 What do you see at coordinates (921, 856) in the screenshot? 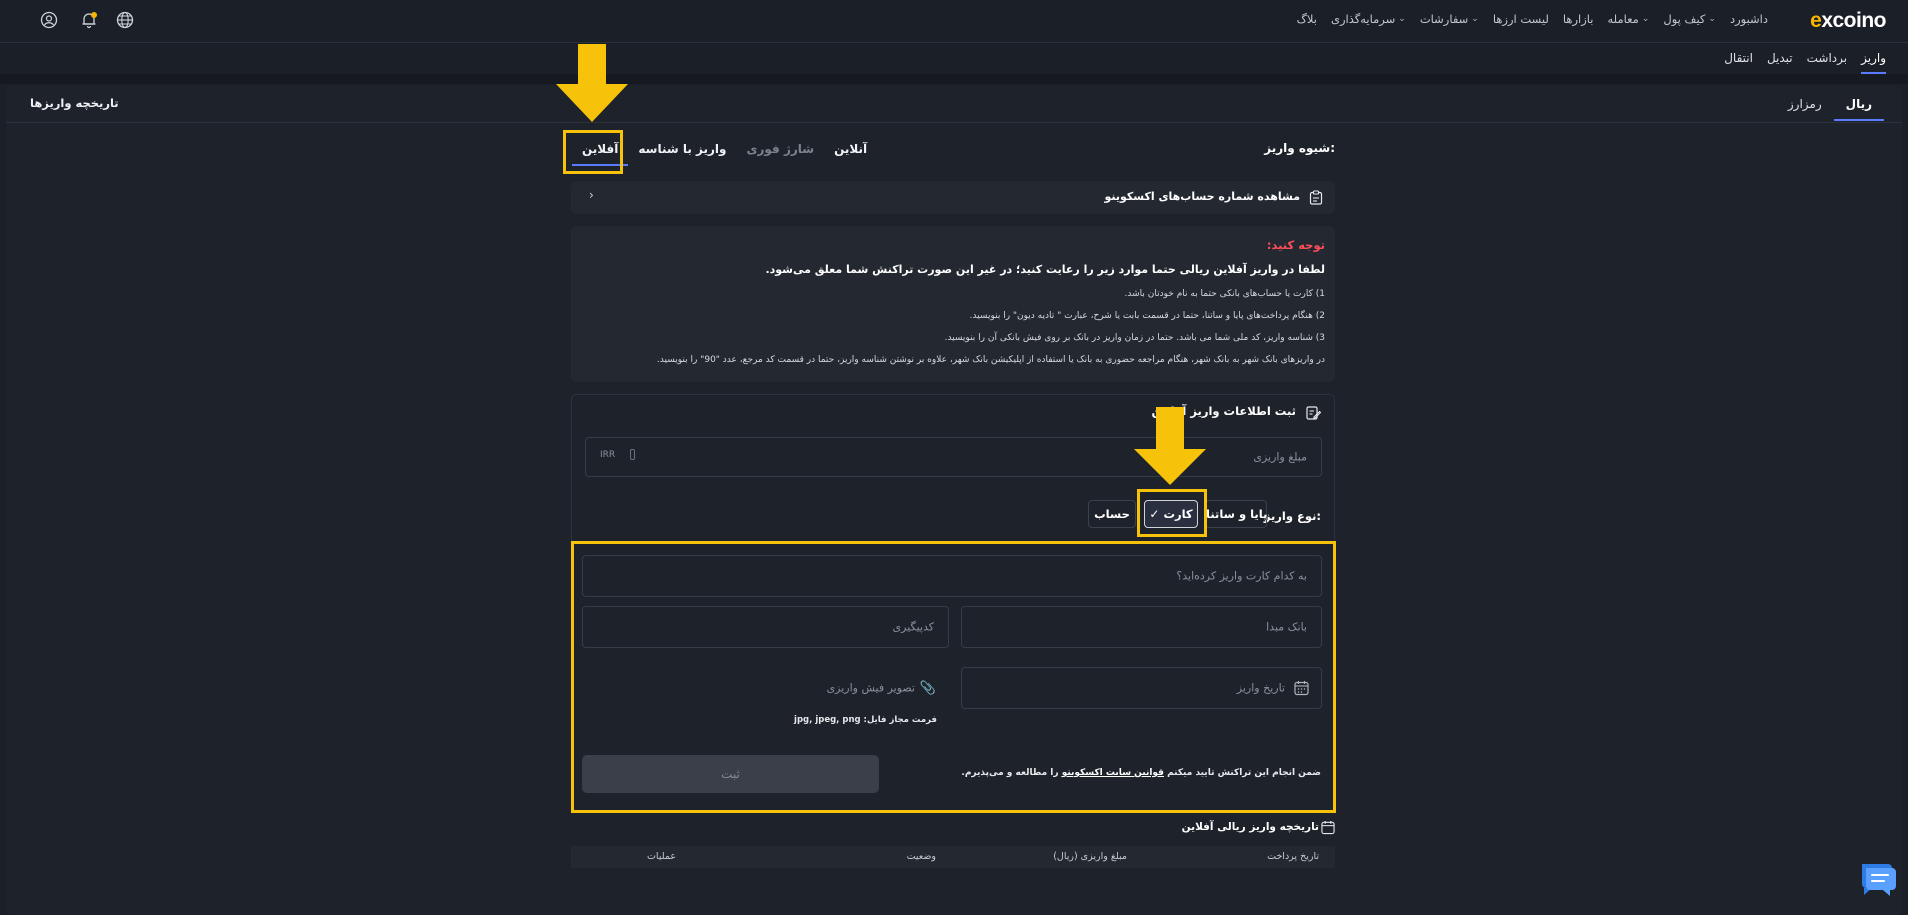
I see `column-header: وضعیت` at bounding box center [921, 856].